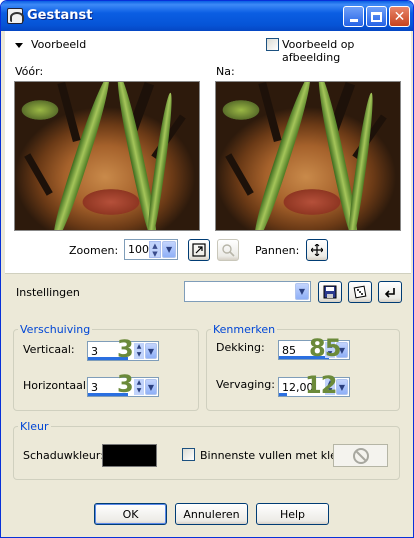 Image resolution: width=414 pixels, height=538 pixels. I want to click on magnifier-icon, so click(228, 250).